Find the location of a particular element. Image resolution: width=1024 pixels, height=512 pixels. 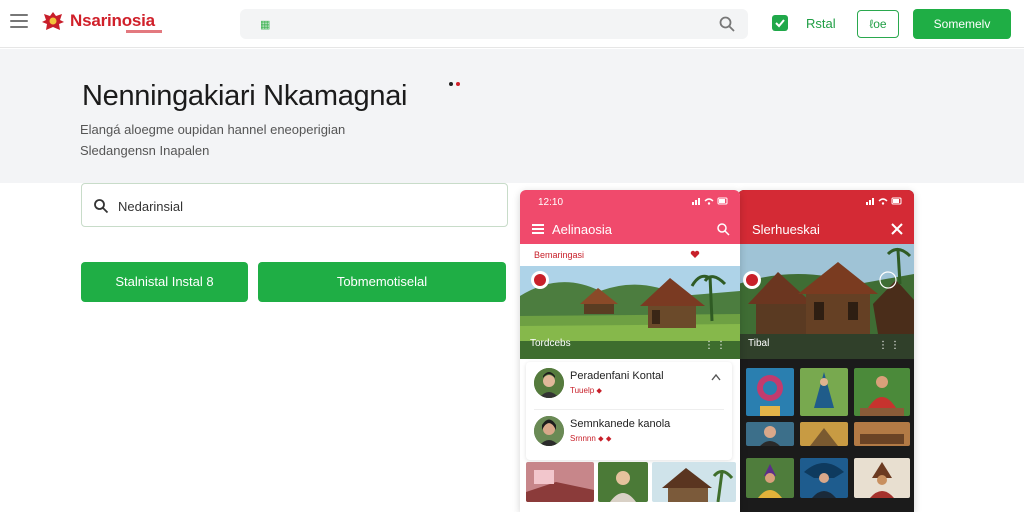

phone-header: Slerhueskai is located at coordinates (826, 217).